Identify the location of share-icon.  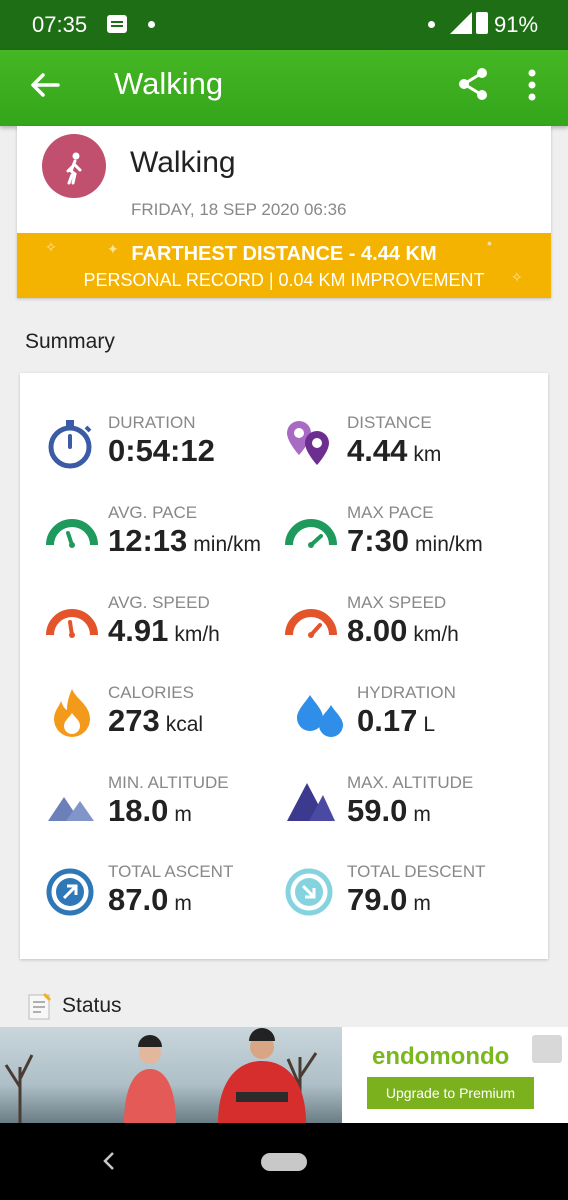
(473, 84).